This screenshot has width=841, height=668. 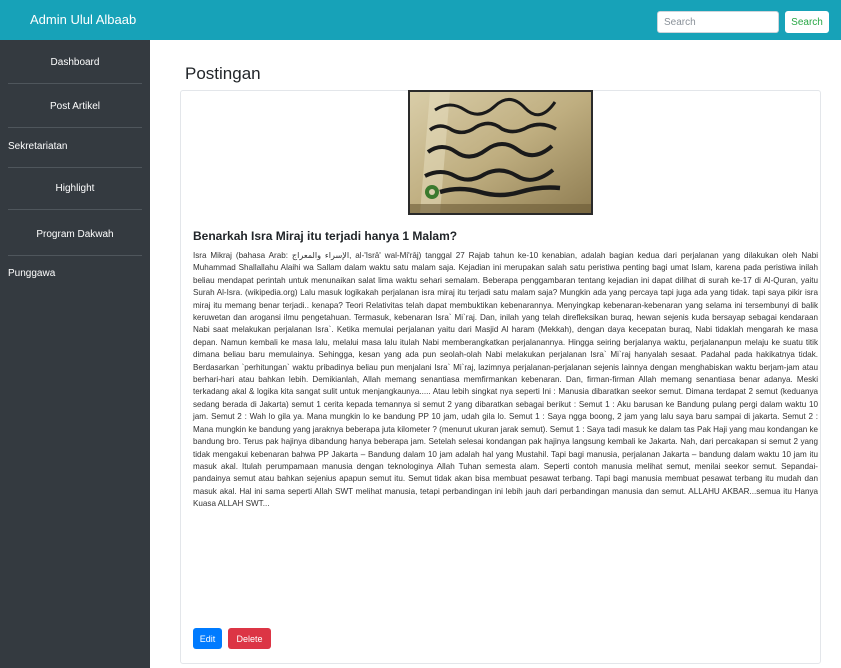 I want to click on sidebar-item-sekretariatan: Sekretariatan, so click(x=75, y=147).